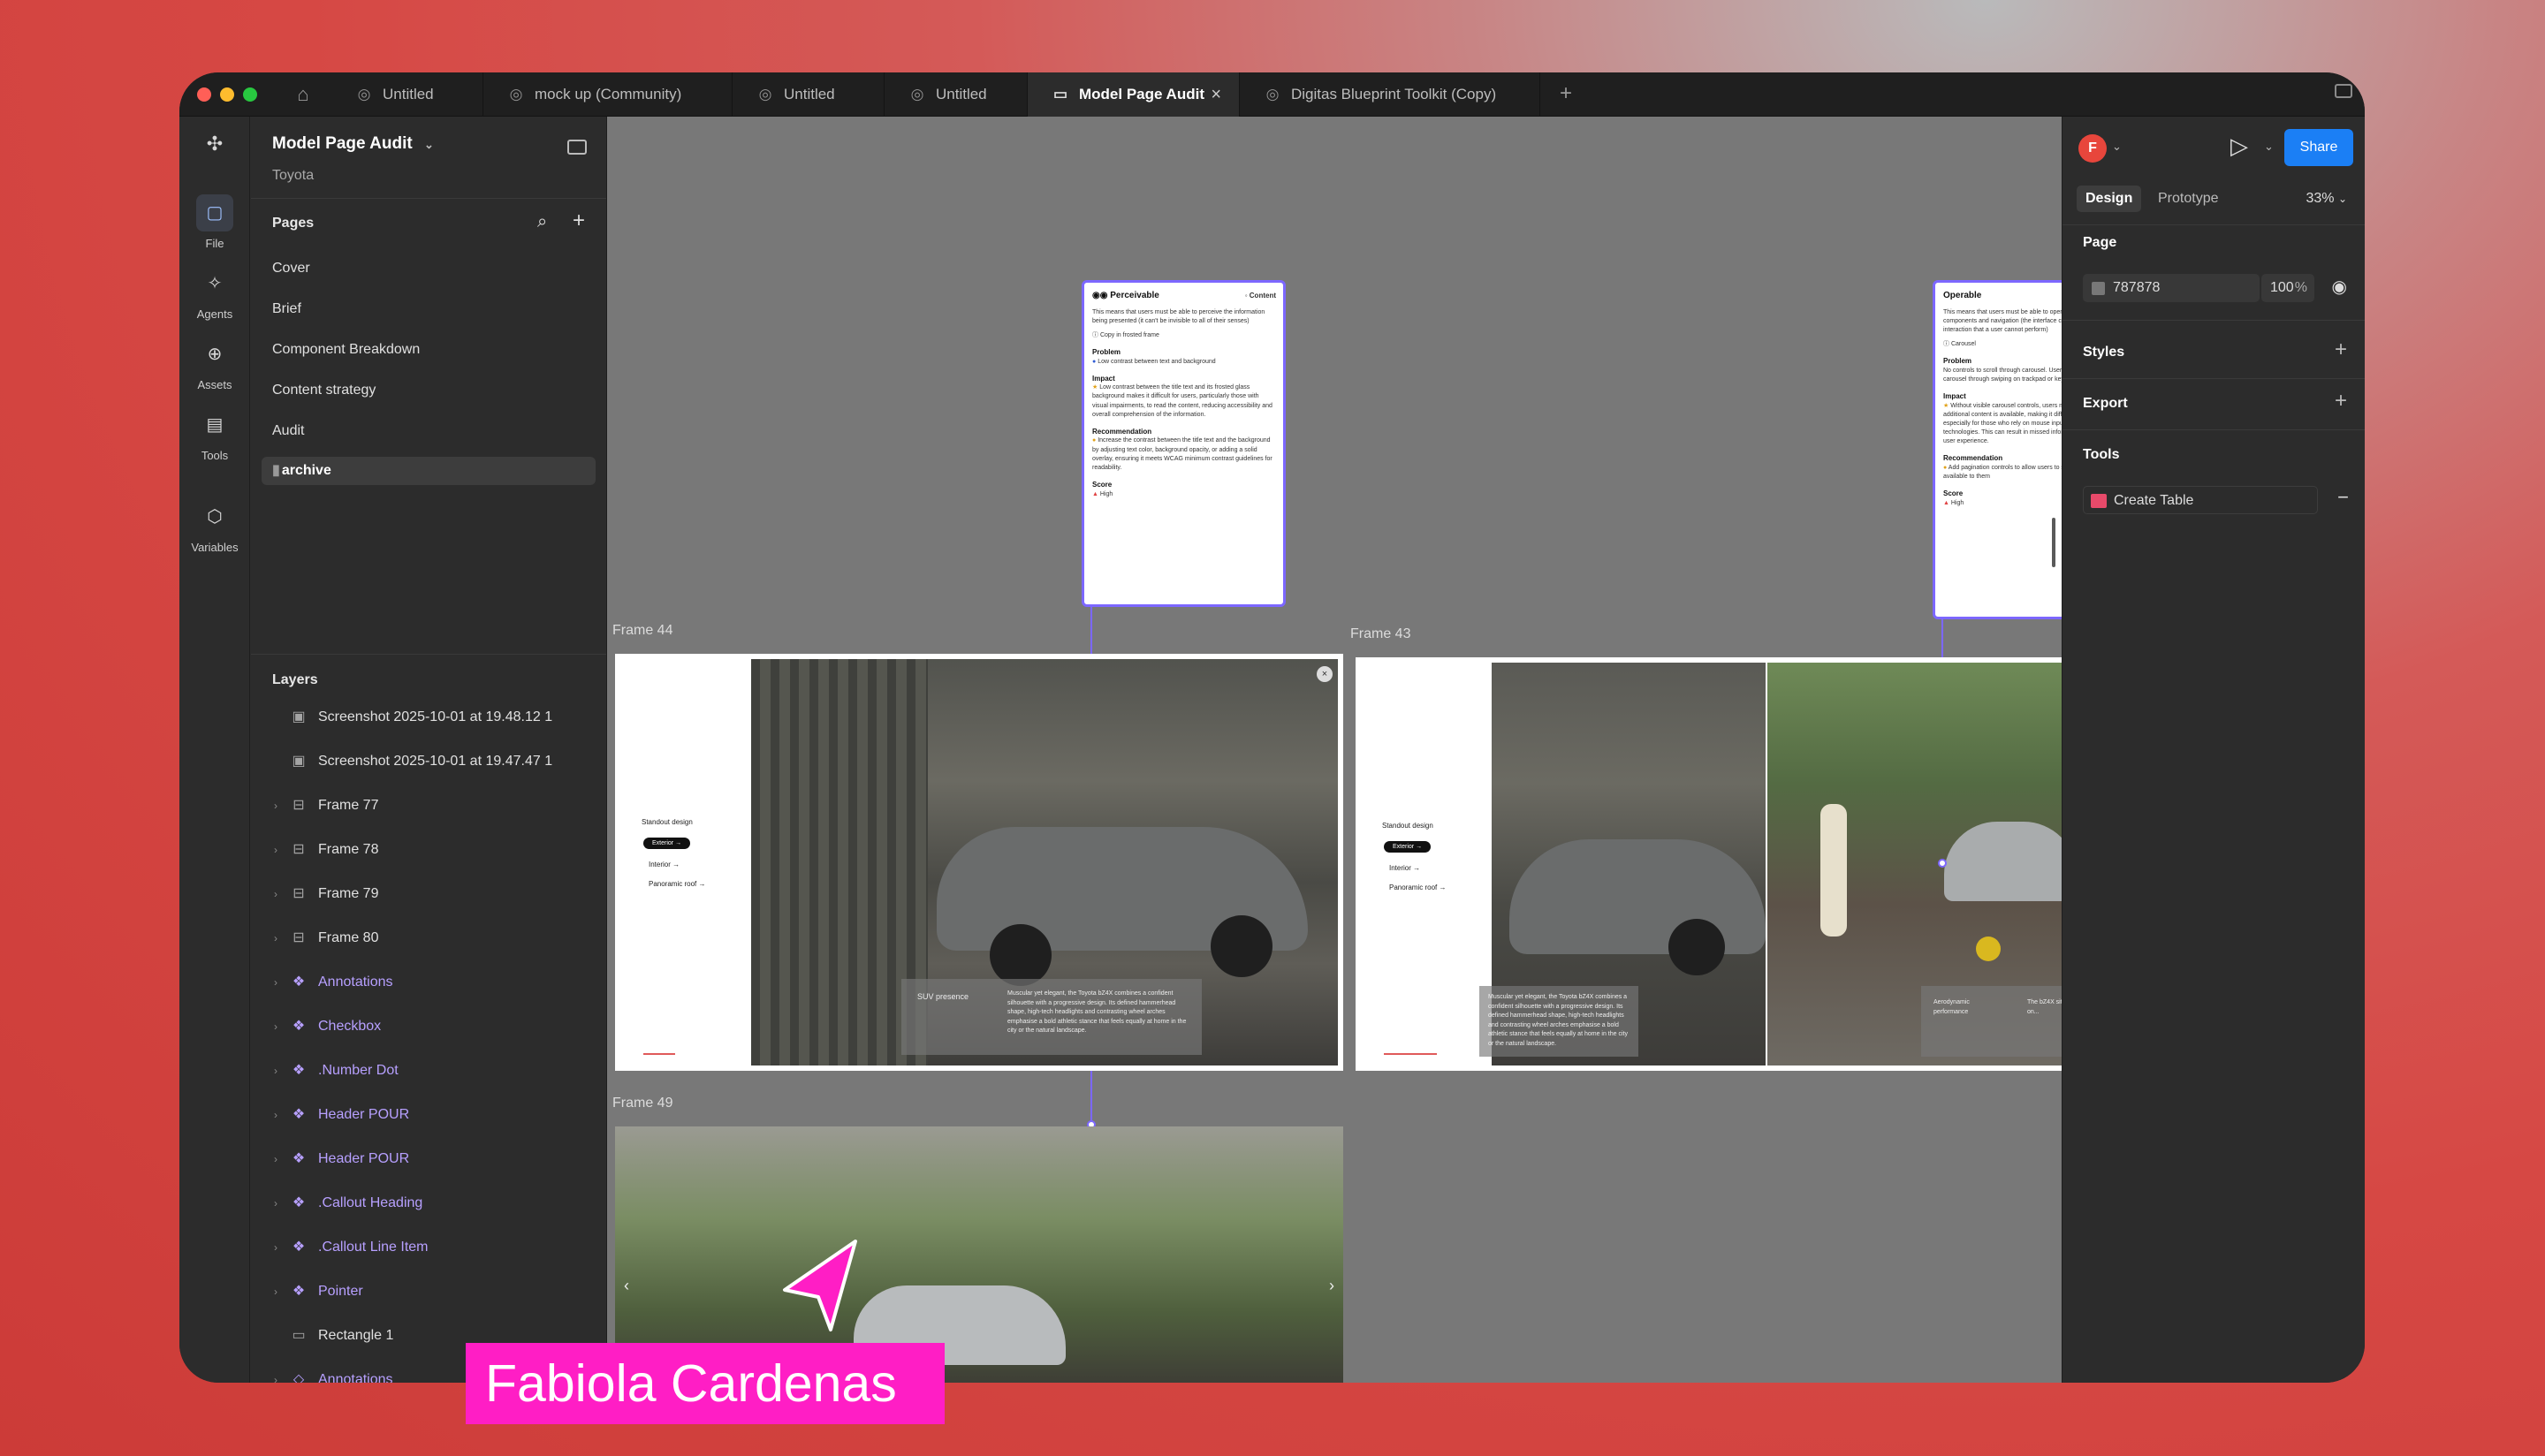  What do you see at coordinates (288, 431) in the screenshot?
I see `page-audit: Audit` at bounding box center [288, 431].